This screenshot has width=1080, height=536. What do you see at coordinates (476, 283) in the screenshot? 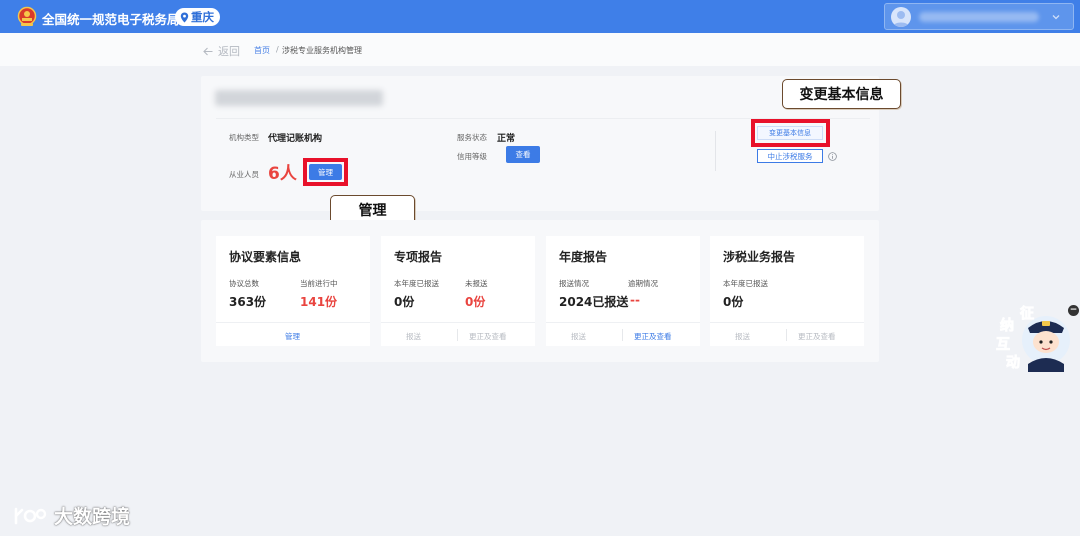
I see `card-item-label: 未报送` at bounding box center [476, 283].